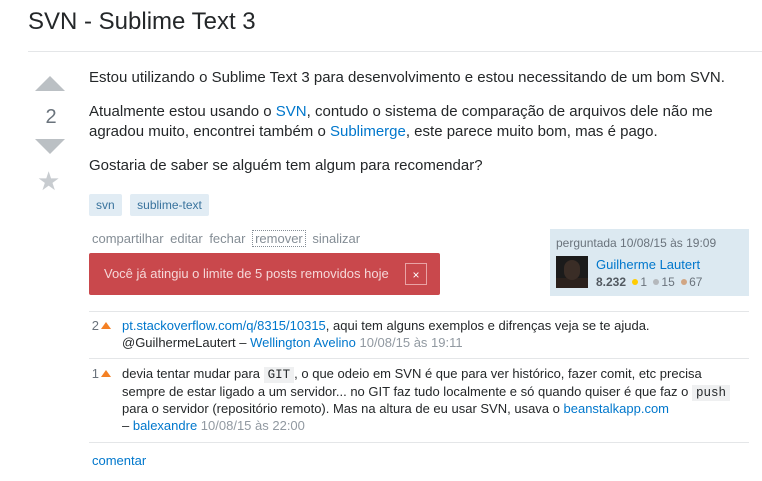 Image resolution: width=762 pixels, height=481 pixels. I want to click on comment-link: pt.stackoverflow.com/q/8315/10315, so click(224, 325).